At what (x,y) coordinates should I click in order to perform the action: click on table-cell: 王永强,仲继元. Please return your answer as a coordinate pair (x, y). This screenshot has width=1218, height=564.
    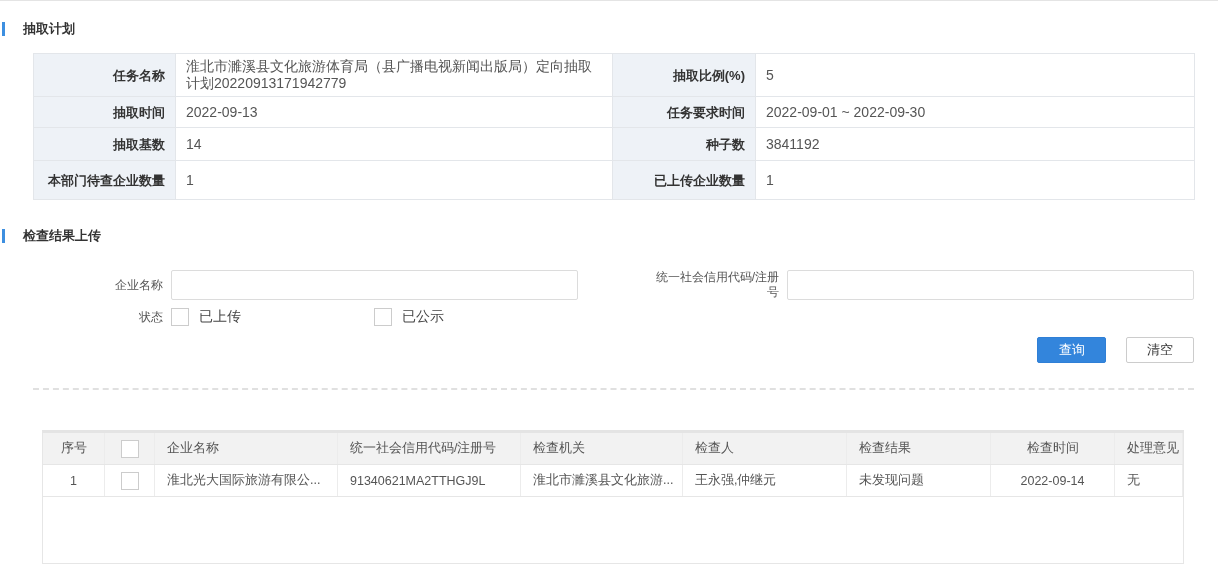
    Looking at the image, I should click on (736, 480).